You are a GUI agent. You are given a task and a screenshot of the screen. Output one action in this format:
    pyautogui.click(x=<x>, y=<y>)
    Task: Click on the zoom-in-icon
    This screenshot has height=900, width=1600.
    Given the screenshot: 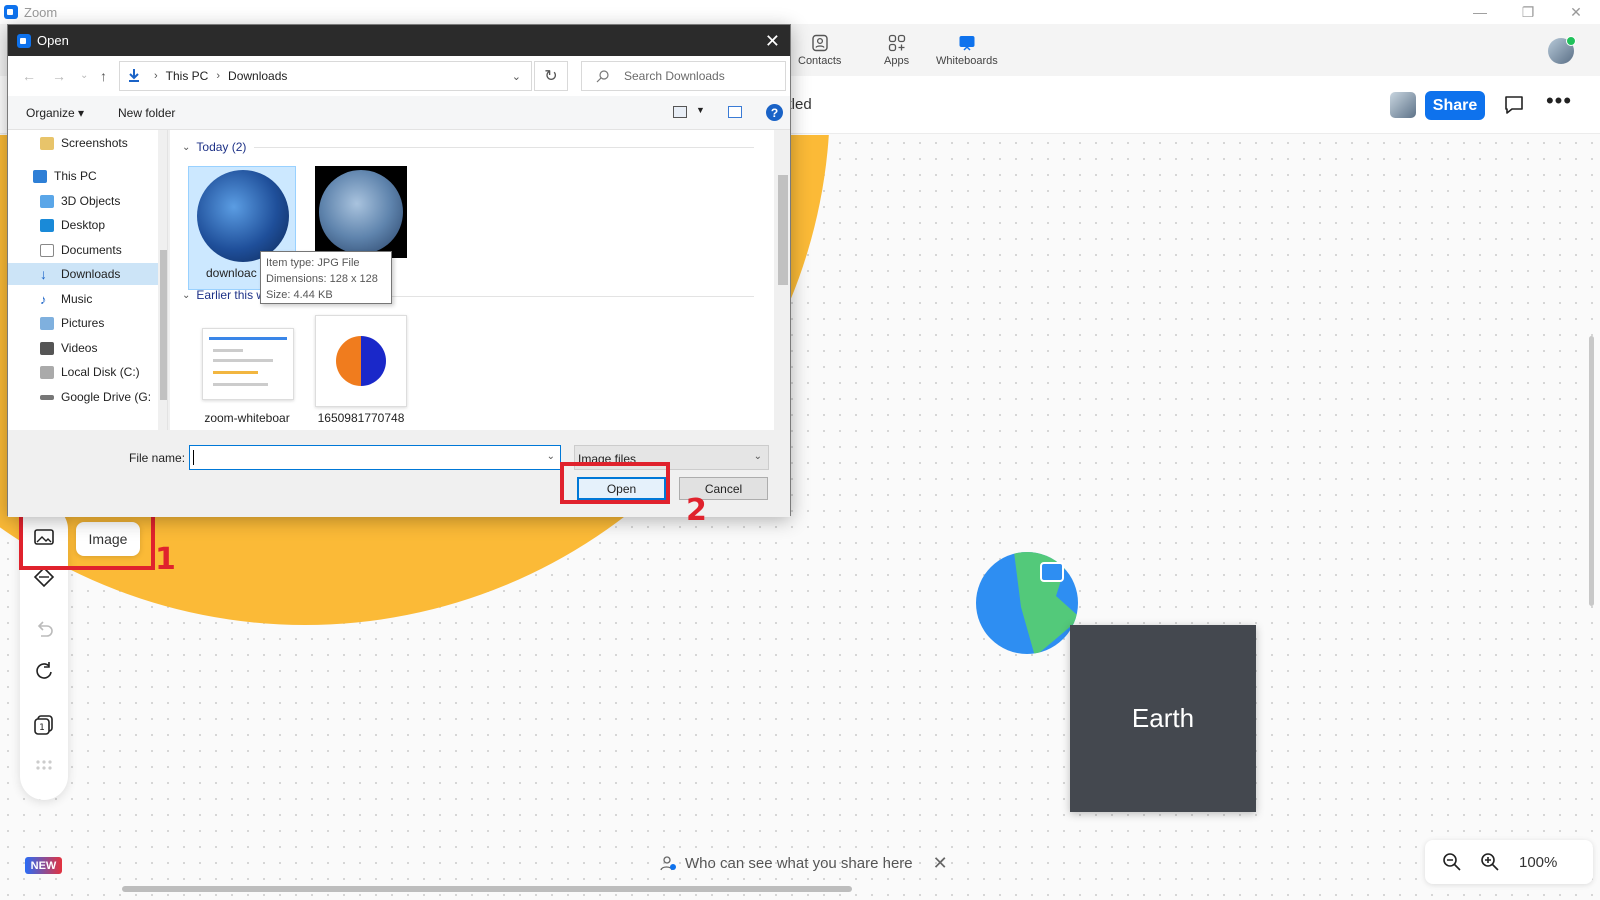 What is the action you would take?
    pyautogui.click(x=1490, y=862)
    